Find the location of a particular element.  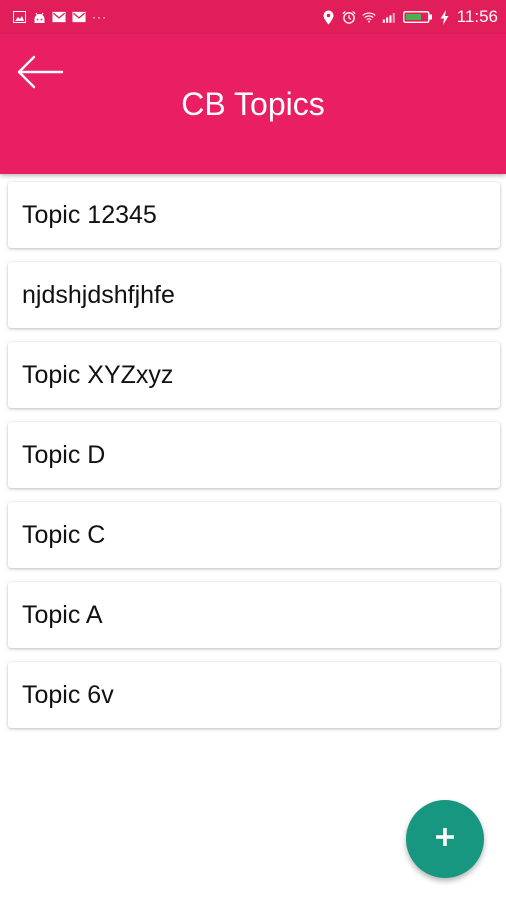

topic-card: Topic XYZxyz is located at coordinates (254, 375).